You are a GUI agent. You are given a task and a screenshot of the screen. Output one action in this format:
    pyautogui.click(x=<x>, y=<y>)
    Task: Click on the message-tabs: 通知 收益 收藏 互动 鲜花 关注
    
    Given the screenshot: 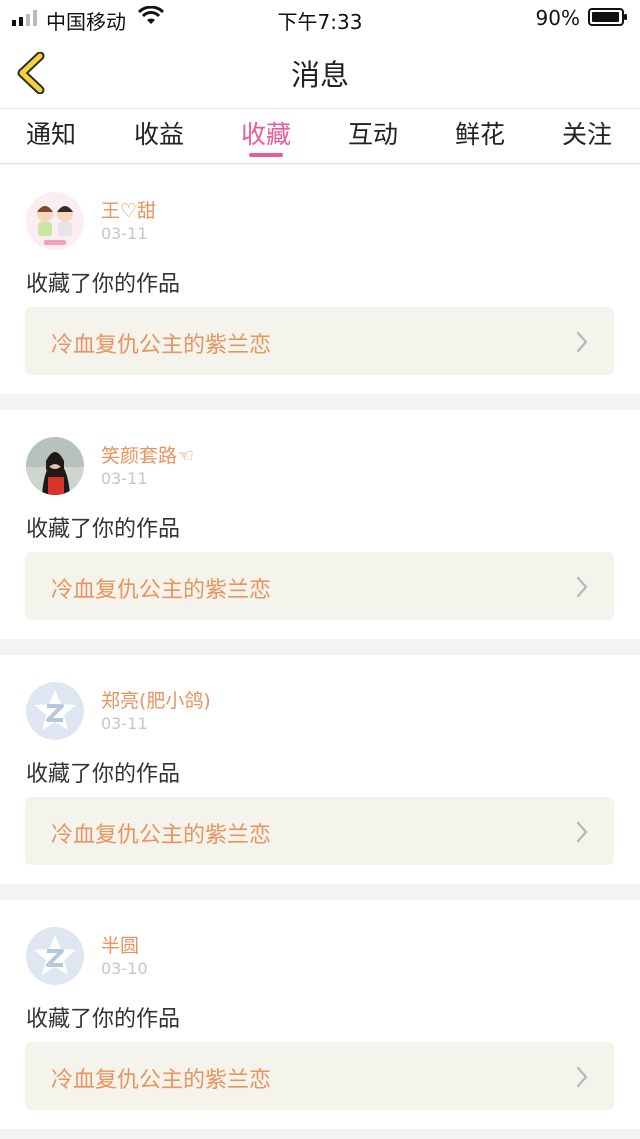 What is the action you would take?
    pyautogui.click(x=320, y=136)
    